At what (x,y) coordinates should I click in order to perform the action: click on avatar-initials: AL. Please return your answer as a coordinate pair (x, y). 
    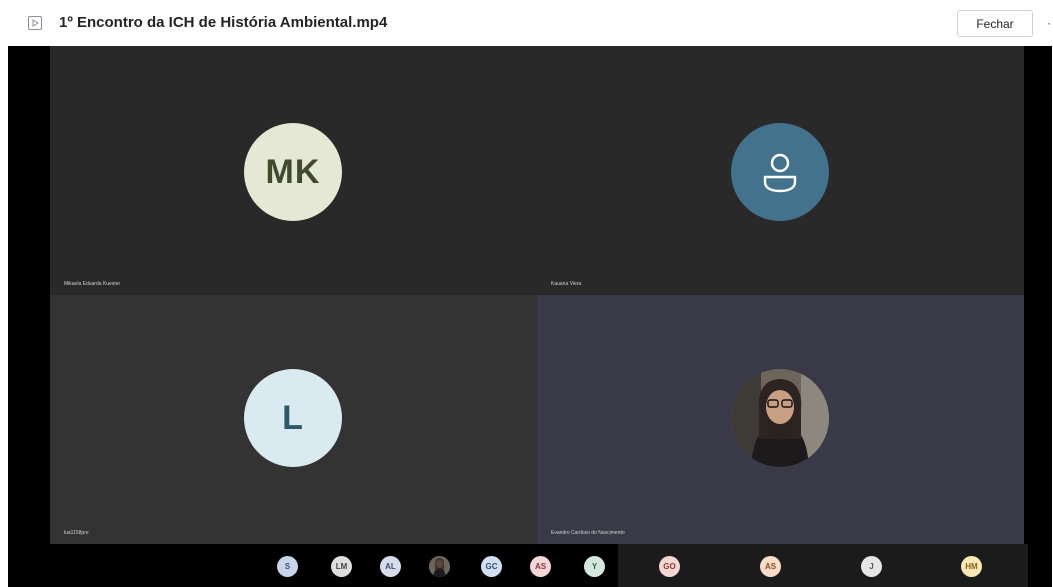
    Looking at the image, I should click on (390, 566).